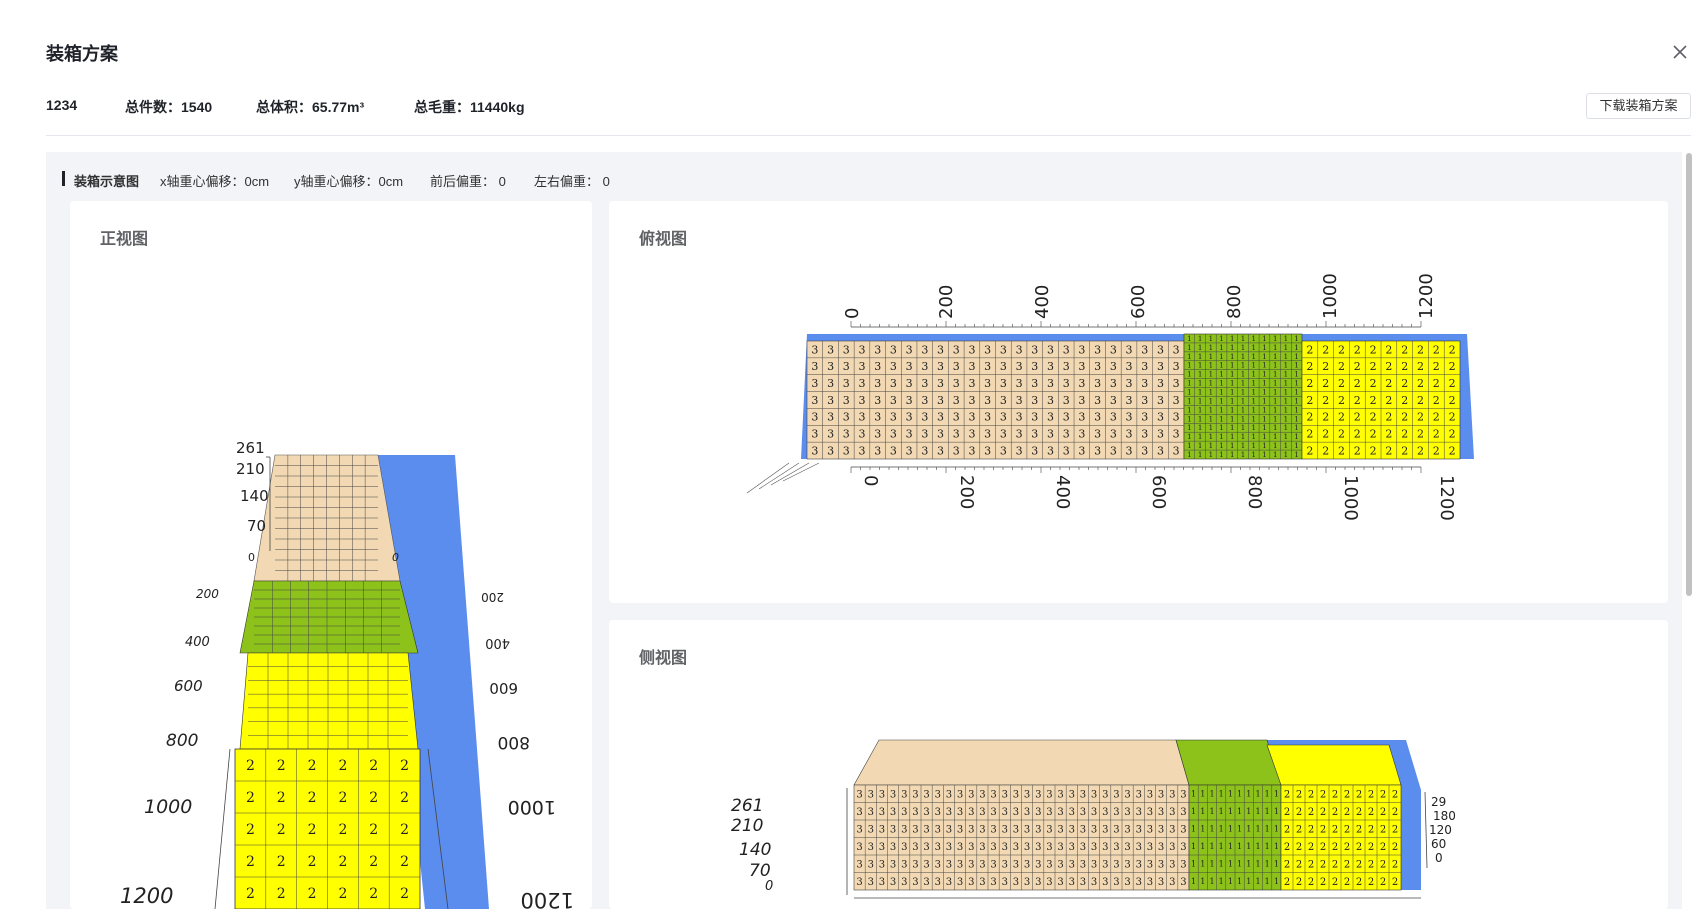  What do you see at coordinates (310, 107) in the screenshot?
I see `total-volume: 总体积：65.77m³` at bounding box center [310, 107].